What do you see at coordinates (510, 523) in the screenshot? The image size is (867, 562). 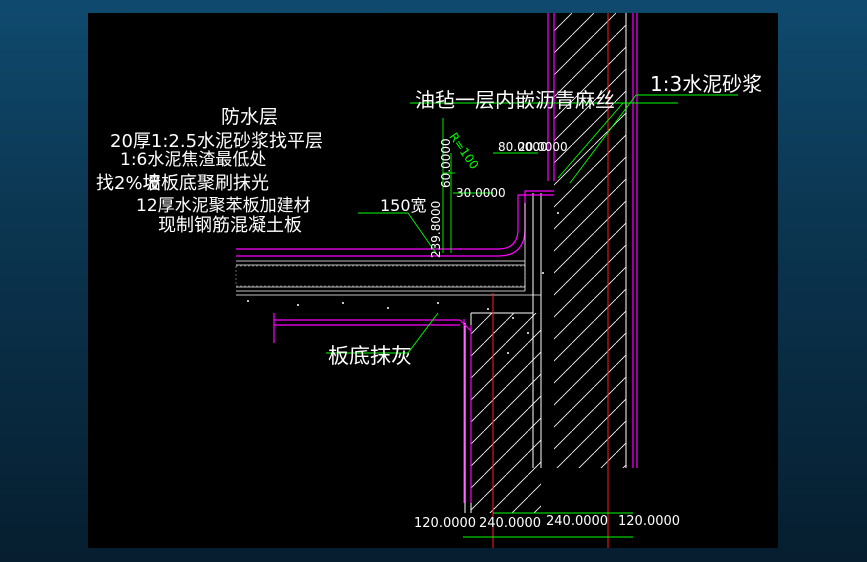 I see `dim-bottom-240-left: 240.0000` at bounding box center [510, 523].